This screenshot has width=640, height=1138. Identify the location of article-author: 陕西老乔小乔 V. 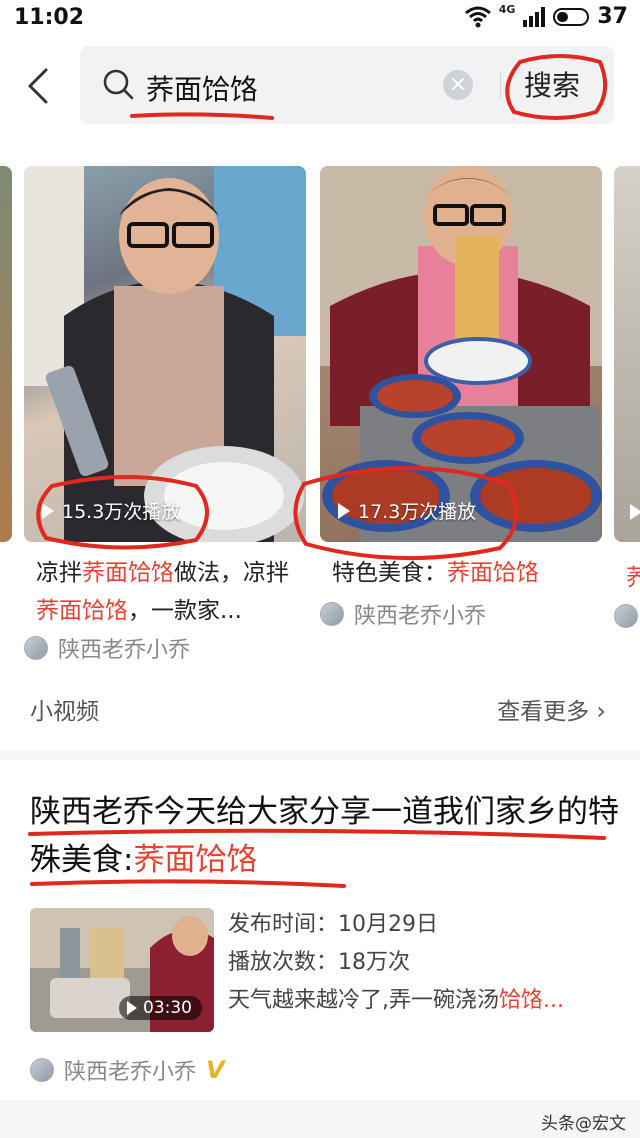
(127, 1070).